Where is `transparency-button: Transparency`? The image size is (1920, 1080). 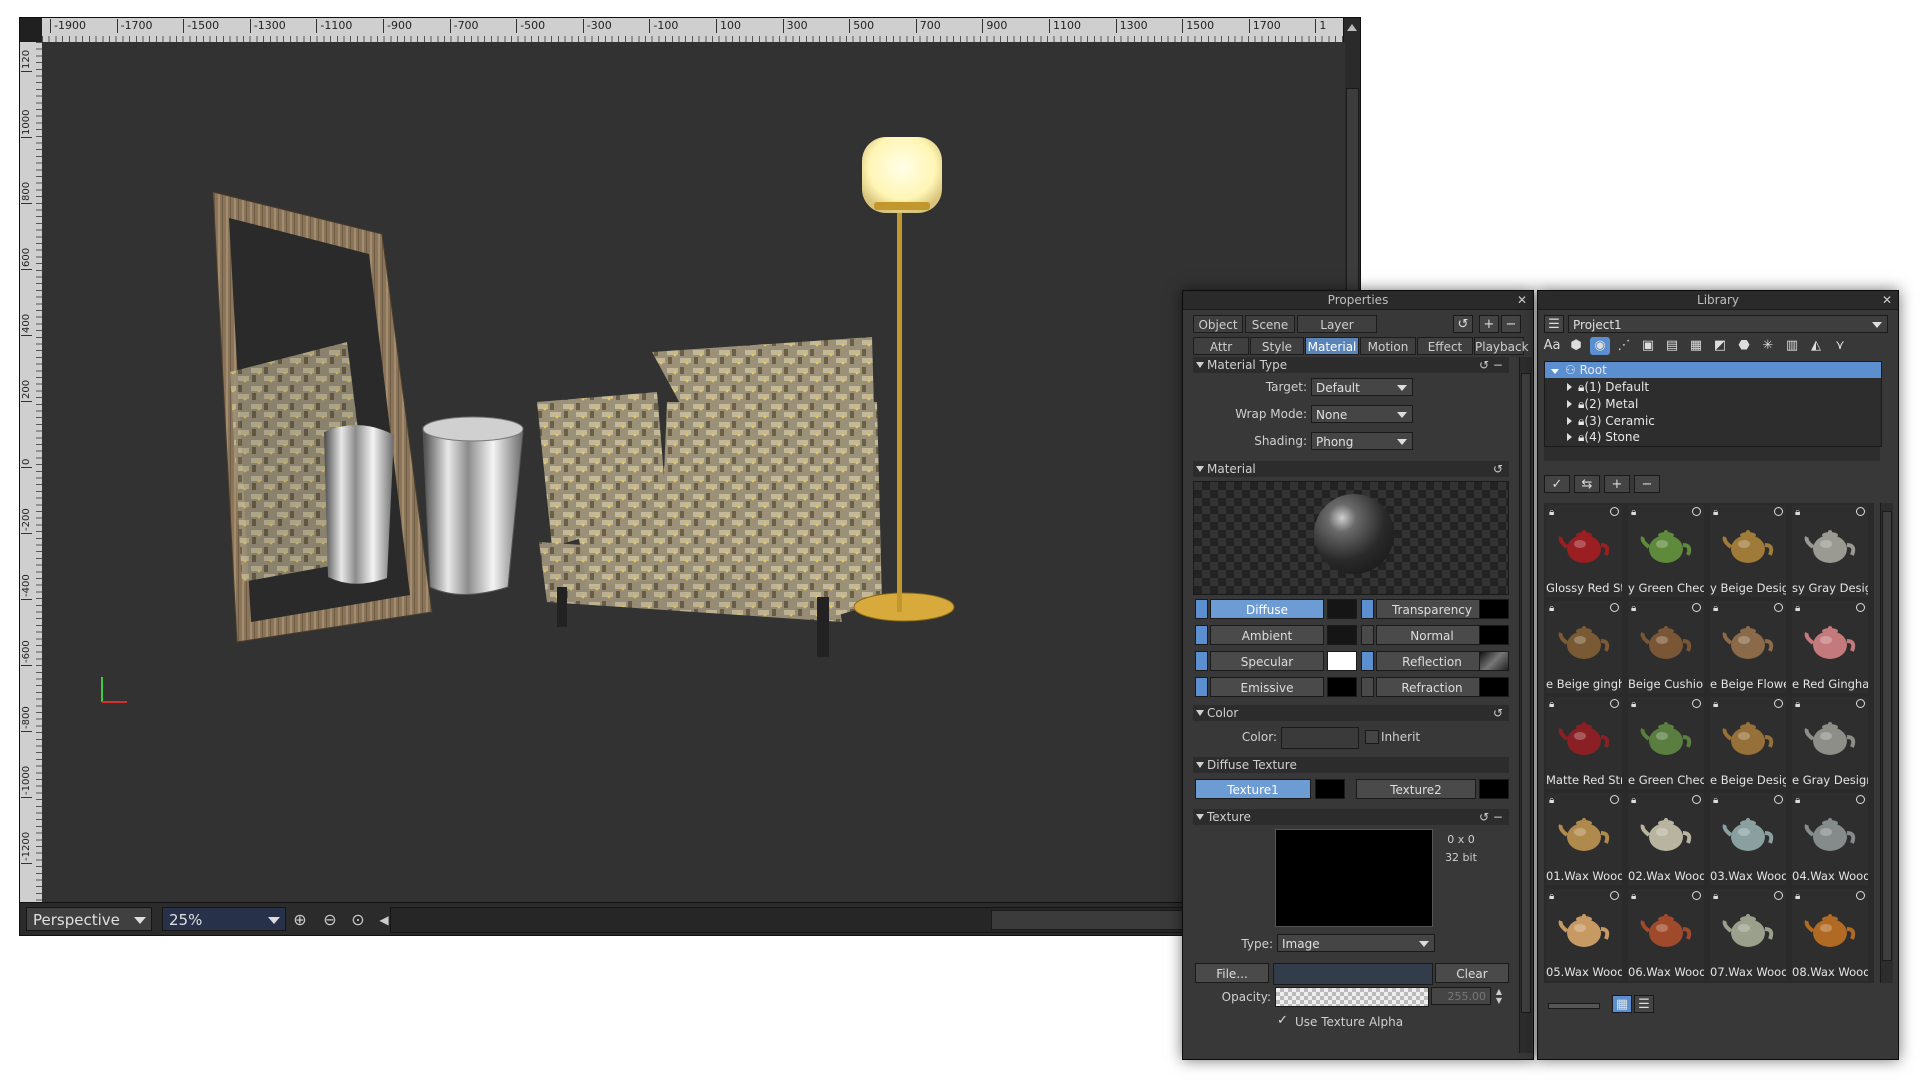
transparency-button: Transparency is located at coordinates (1432, 609).